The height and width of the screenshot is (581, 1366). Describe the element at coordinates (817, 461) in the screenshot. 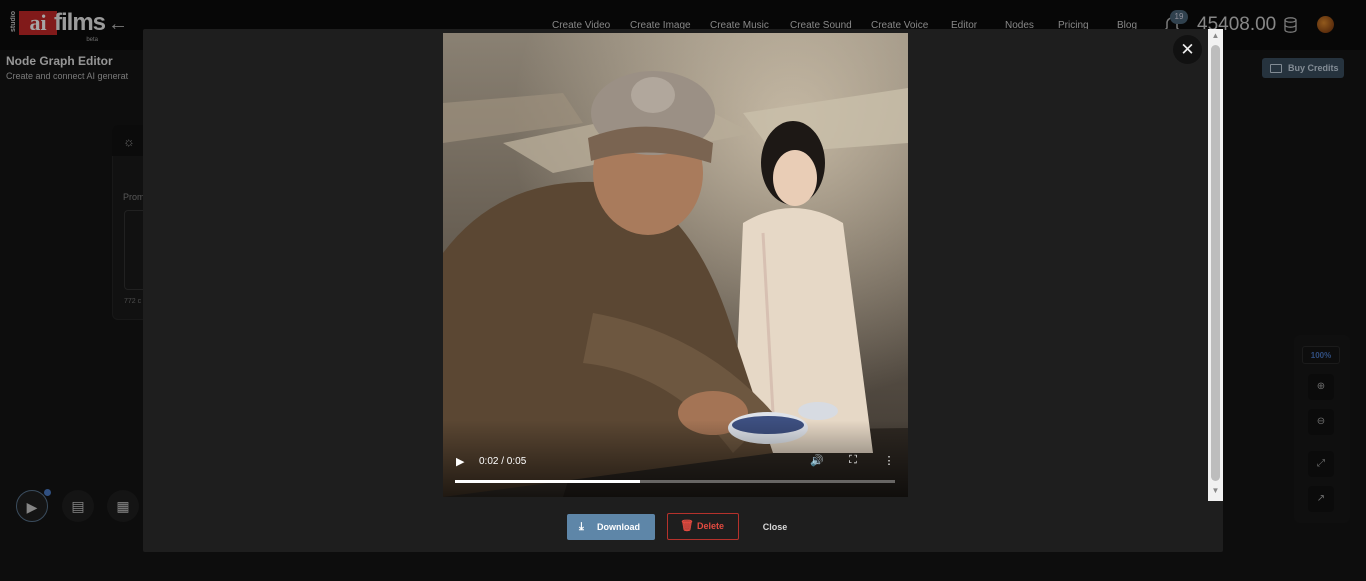

I see `volume-icon: 🔊` at that location.